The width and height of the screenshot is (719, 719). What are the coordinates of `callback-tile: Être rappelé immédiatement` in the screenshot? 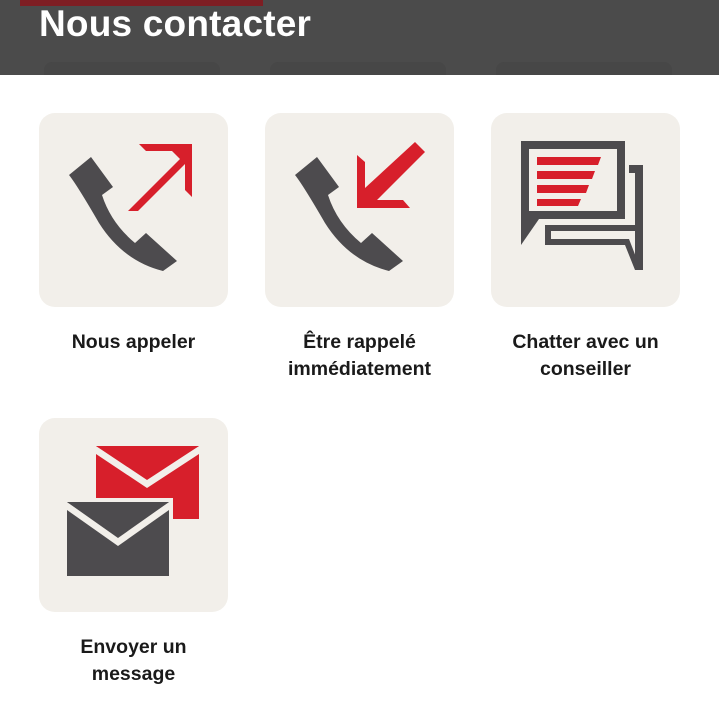 It's located at (359, 248).